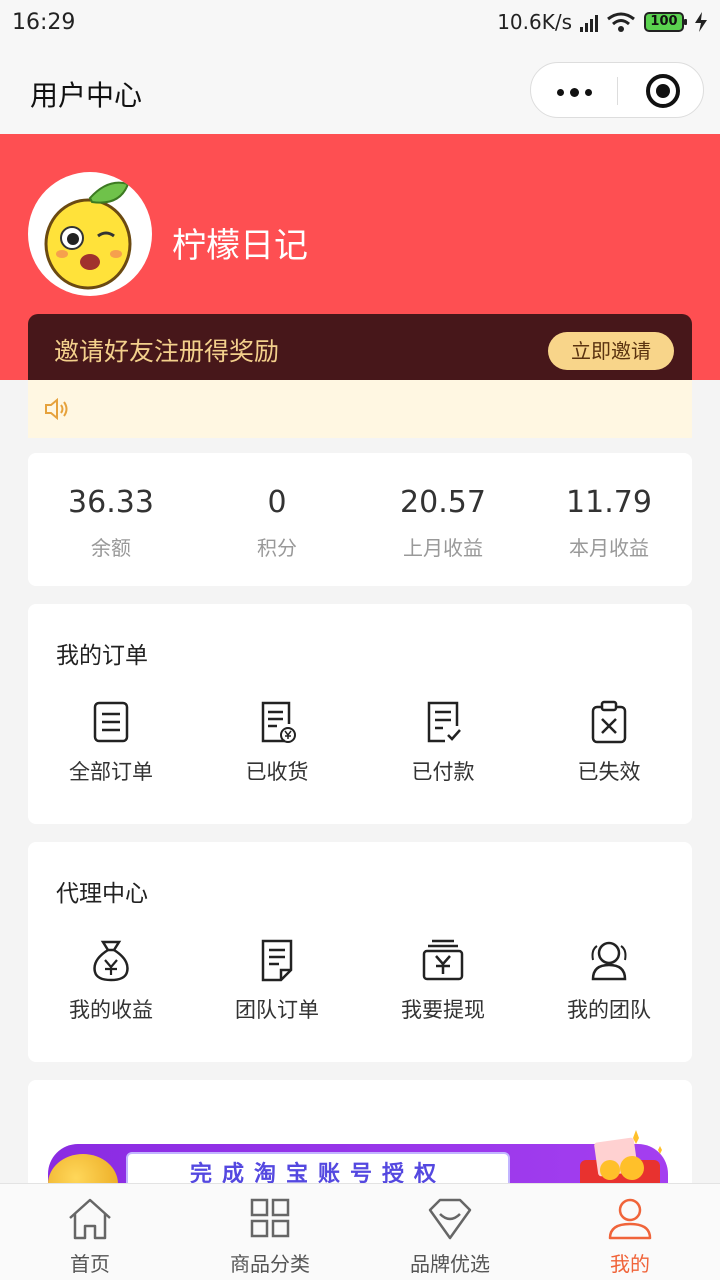 This screenshot has height=1280, width=720. I want to click on icon-label: 我的收益, so click(111, 1010).